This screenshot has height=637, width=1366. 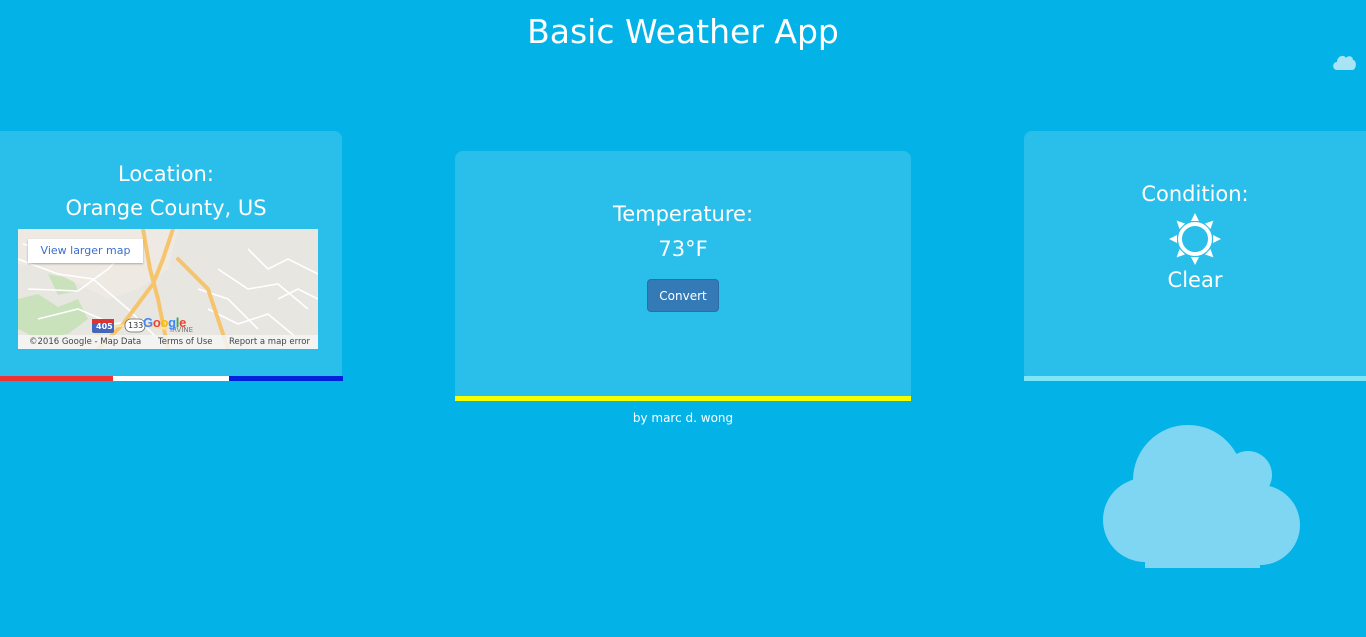 I want to click on condition-value: Clear, so click(x=1195, y=280).